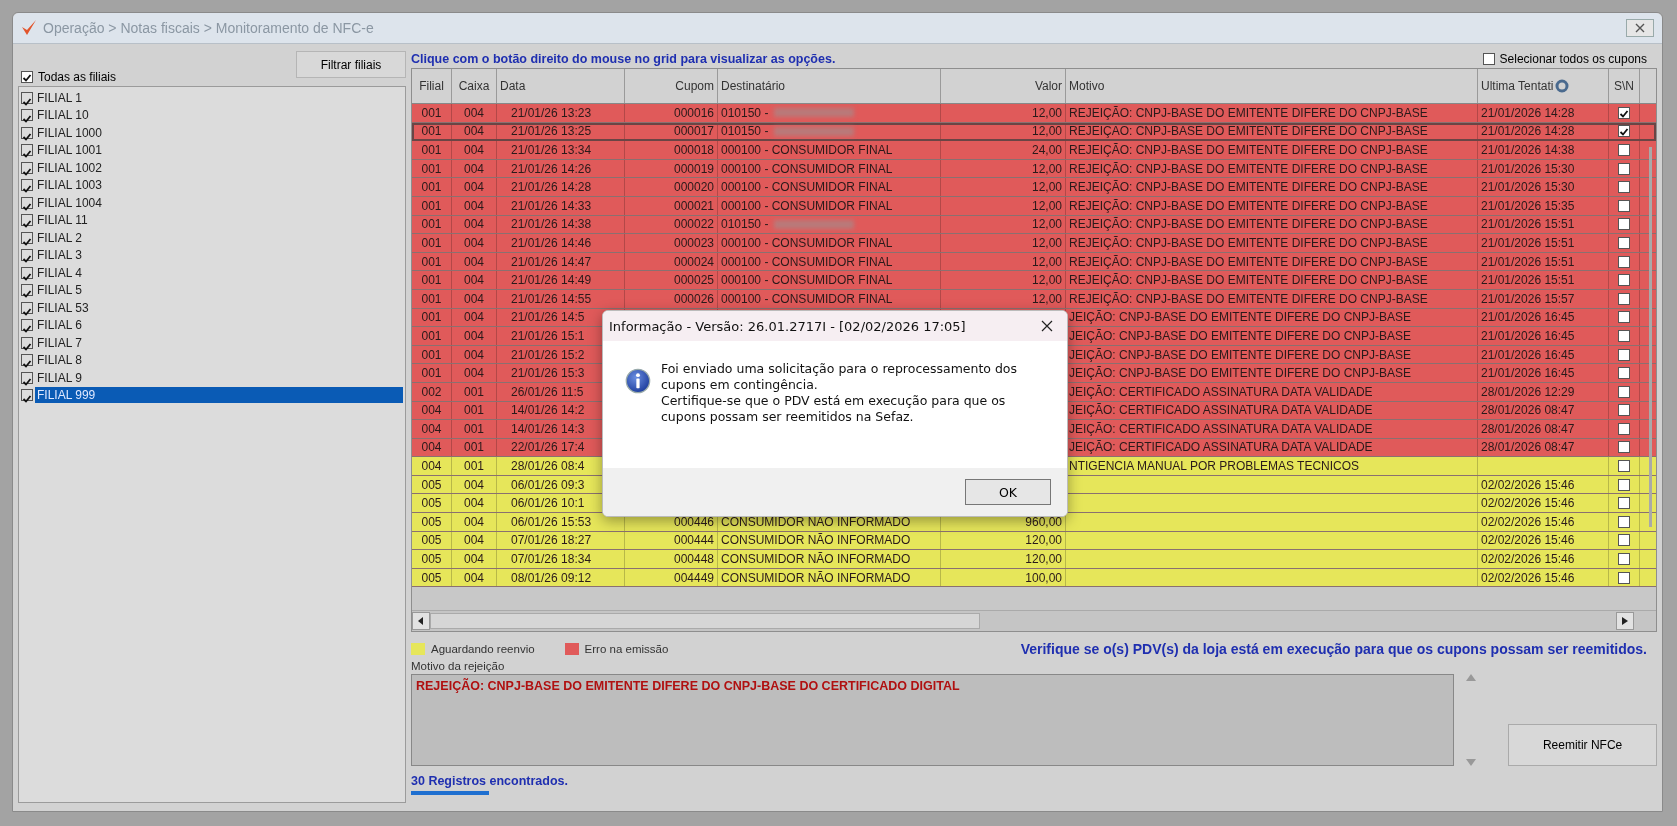  Describe the element at coordinates (561, 540) in the screenshot. I see `table-cell: 07/01/26 18:27` at that location.